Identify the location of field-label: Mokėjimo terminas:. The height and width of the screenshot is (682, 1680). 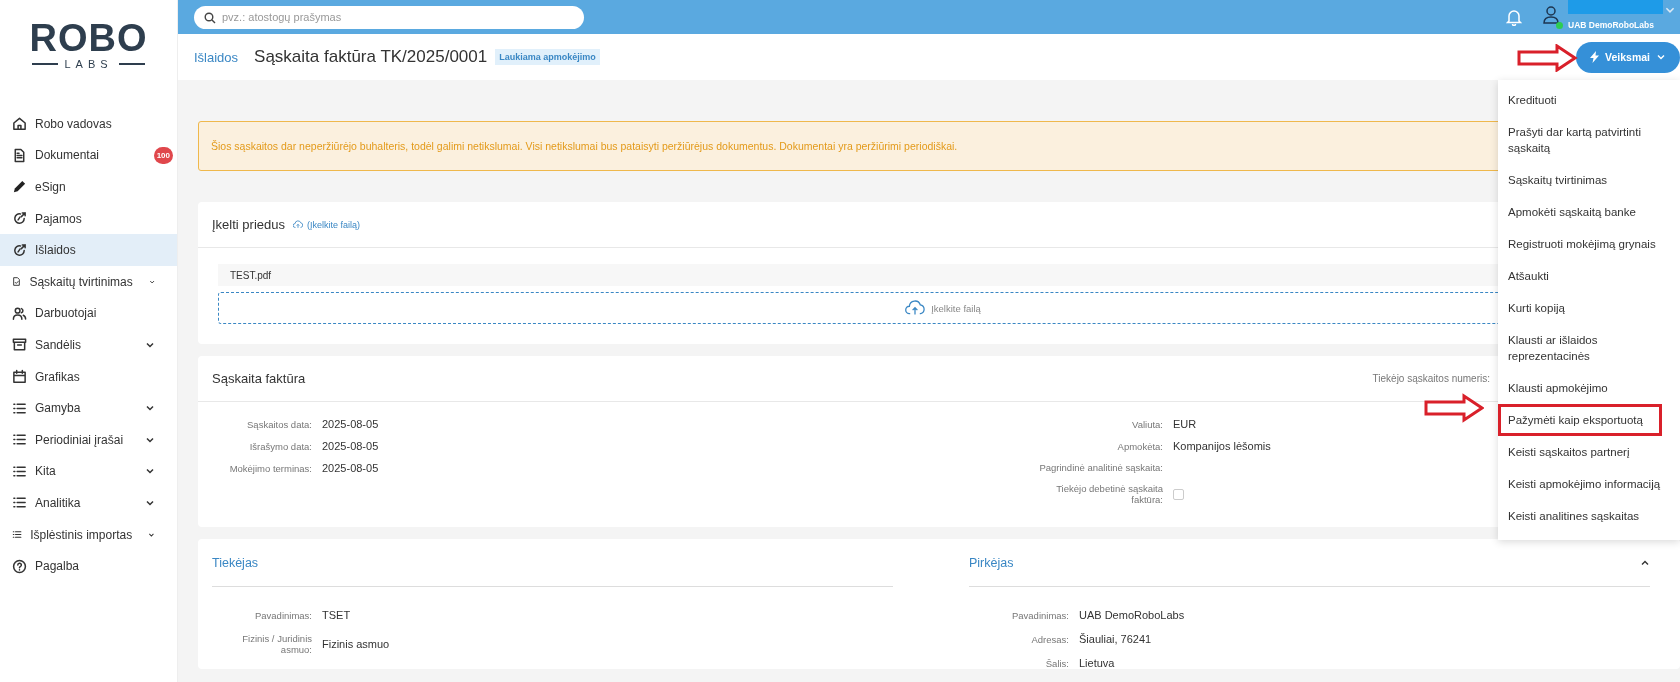
(270, 468).